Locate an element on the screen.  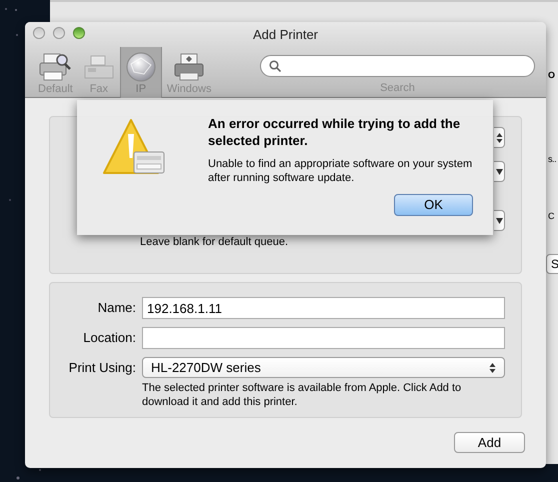
ok-button: OK is located at coordinates (433, 205).